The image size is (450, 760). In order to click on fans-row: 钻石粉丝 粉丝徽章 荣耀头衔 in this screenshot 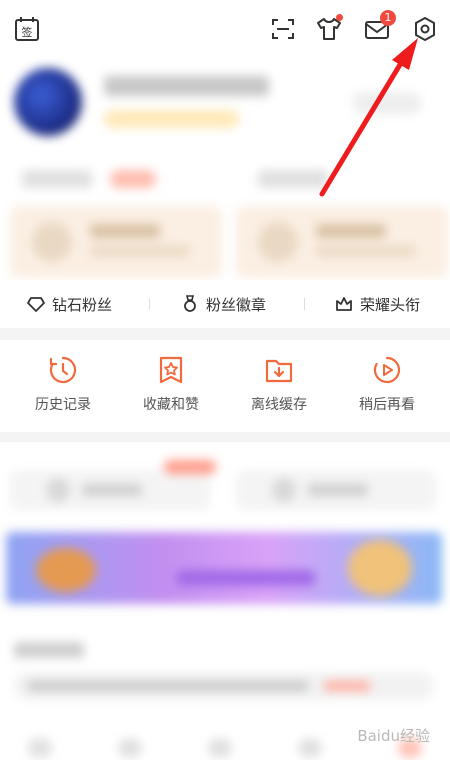, I will do `click(225, 304)`.